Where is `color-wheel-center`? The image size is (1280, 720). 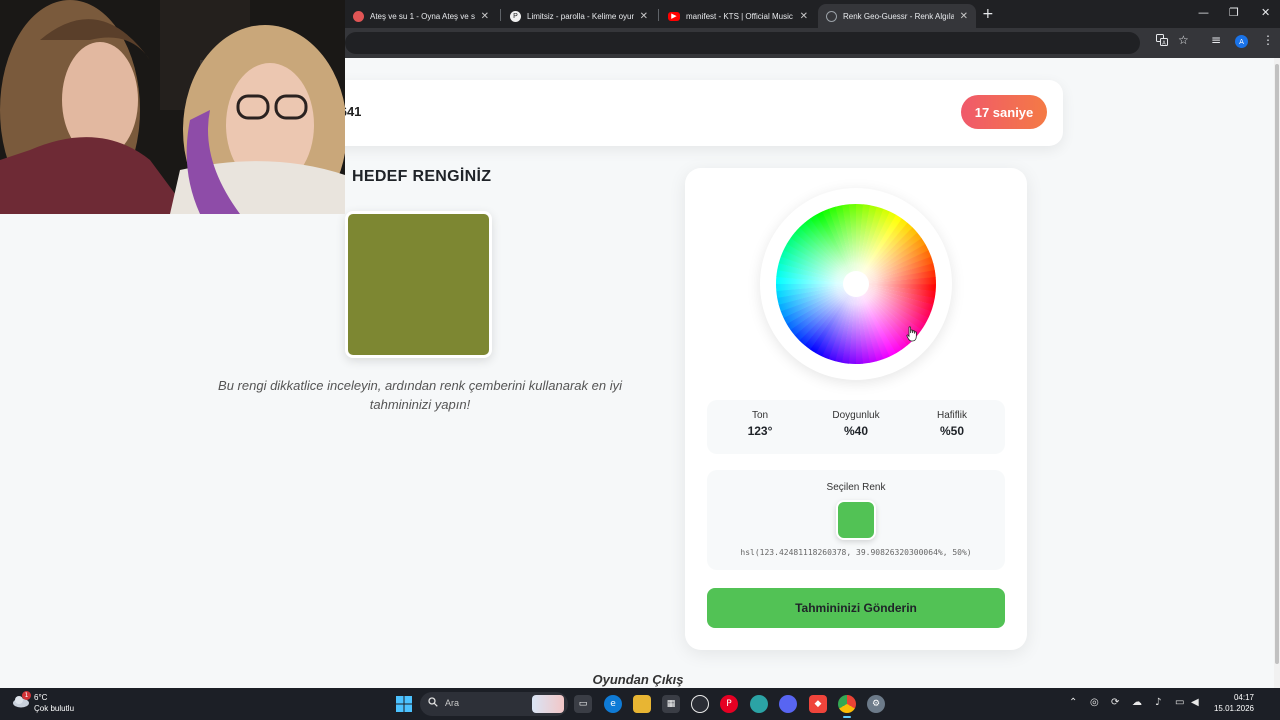 color-wheel-center is located at coordinates (856, 284).